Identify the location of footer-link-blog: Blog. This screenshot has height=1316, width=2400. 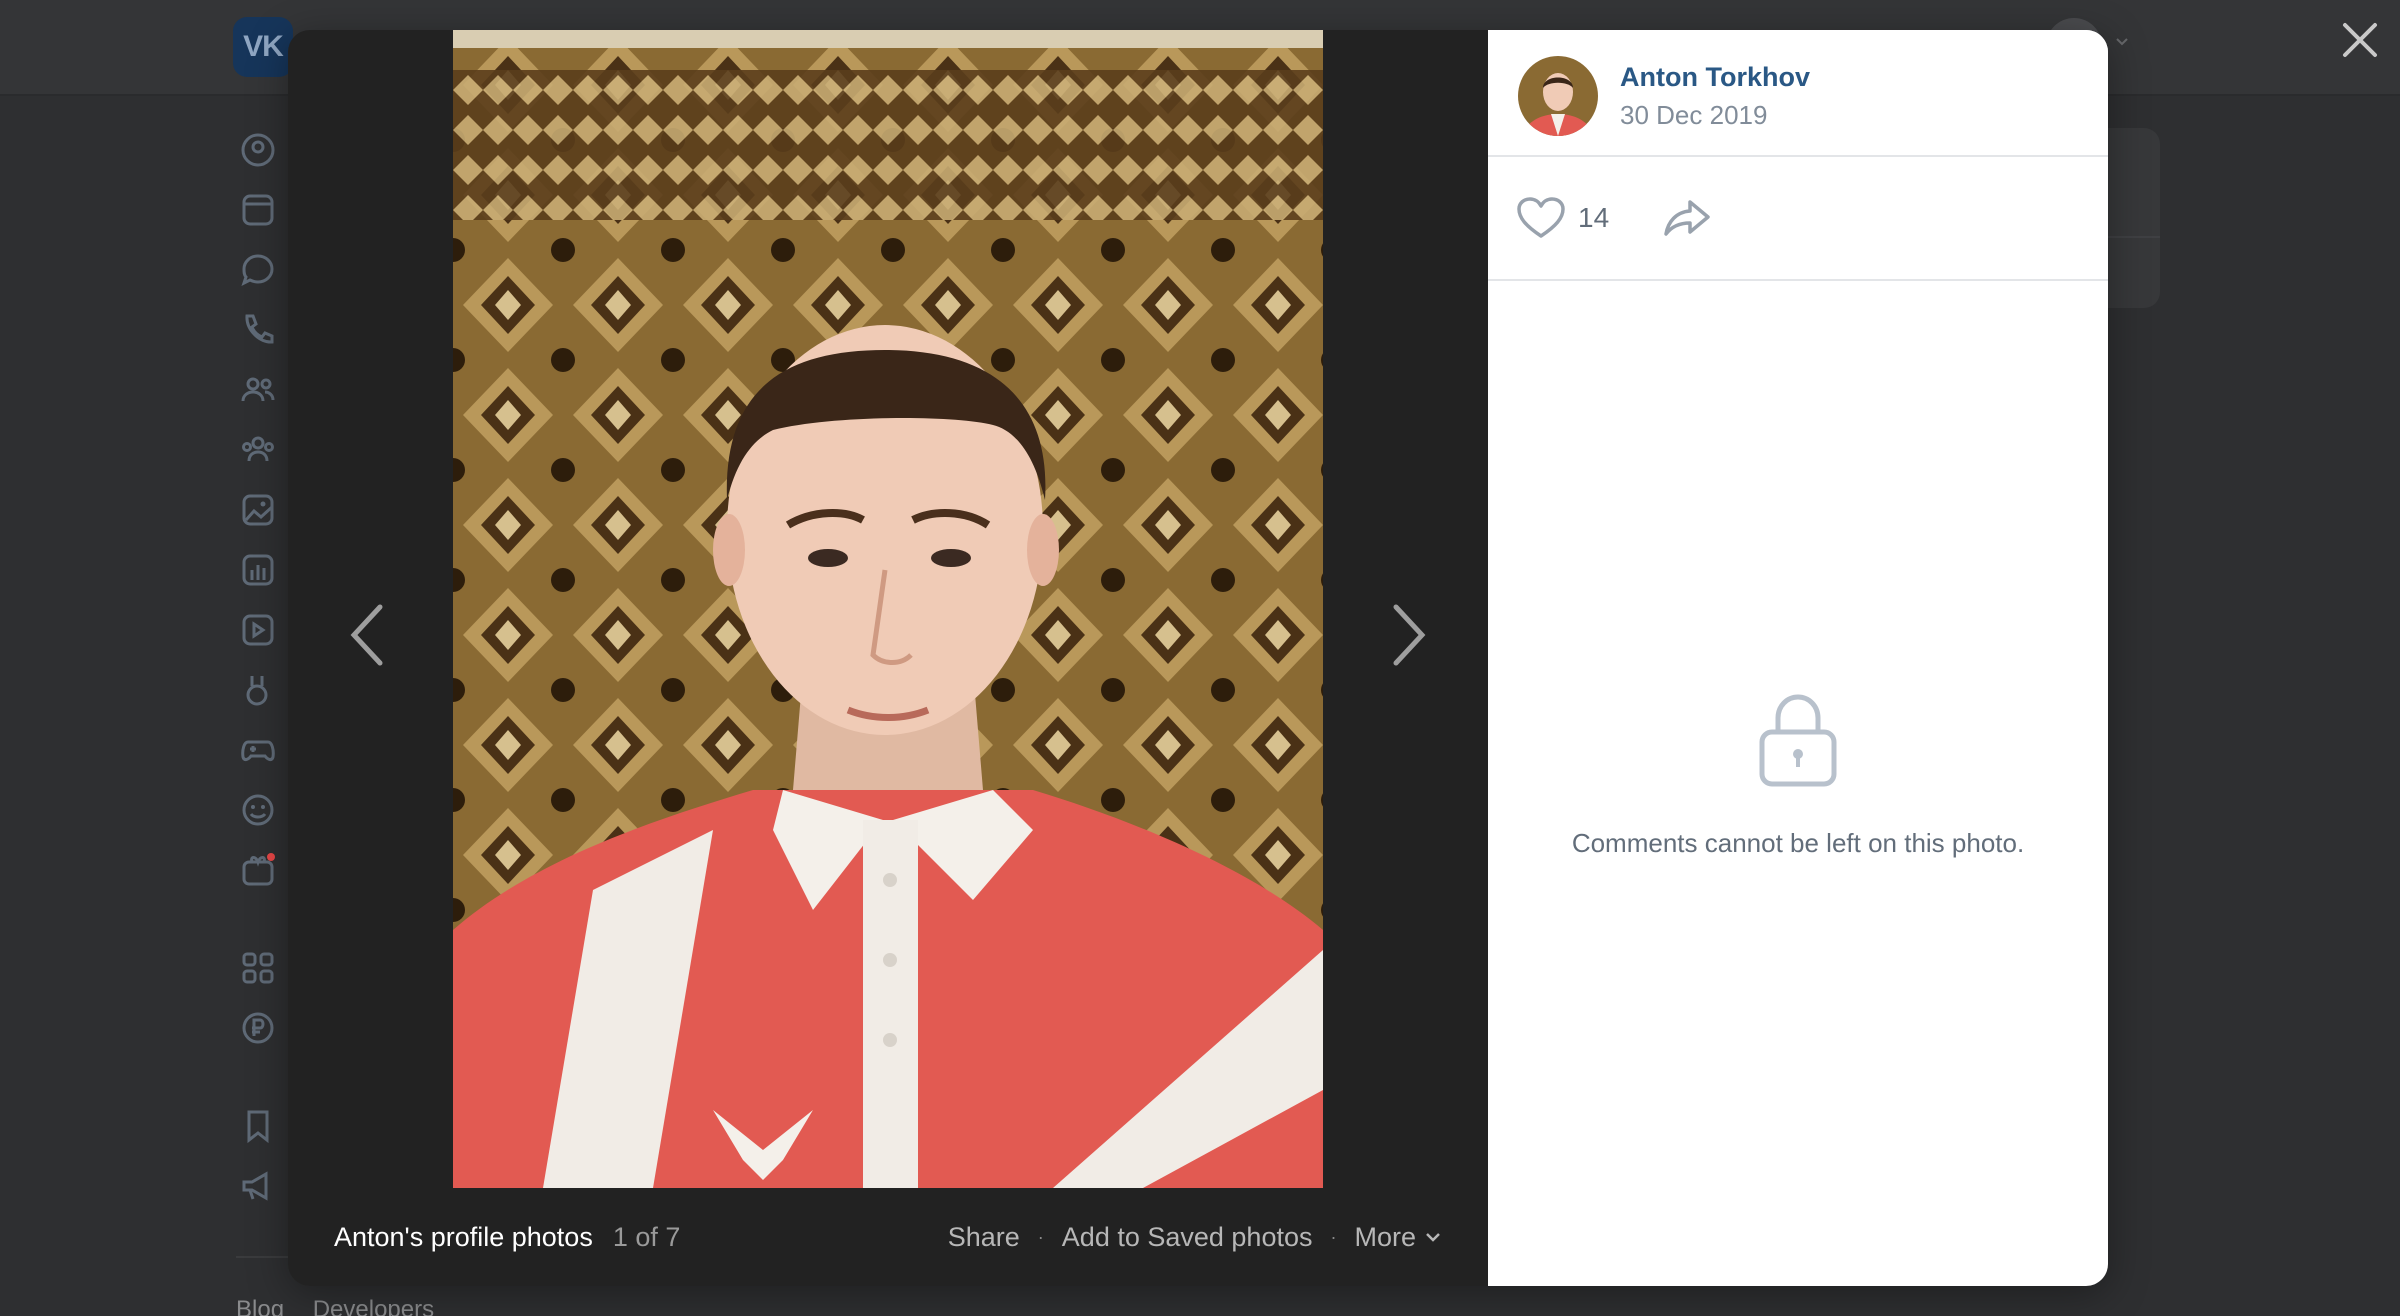
(260, 1306).